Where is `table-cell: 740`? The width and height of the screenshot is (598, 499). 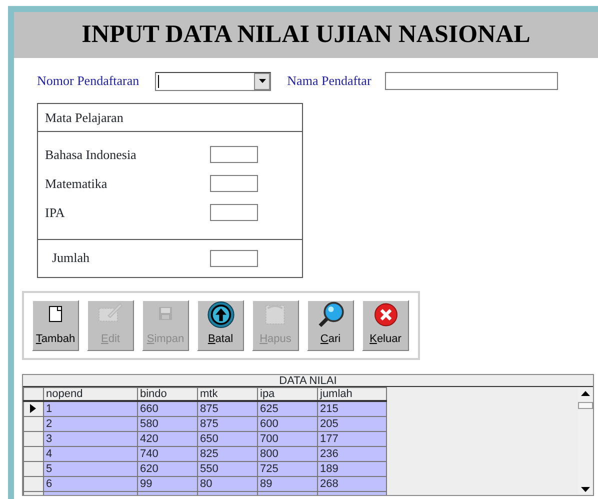
table-cell: 740 is located at coordinates (168, 453).